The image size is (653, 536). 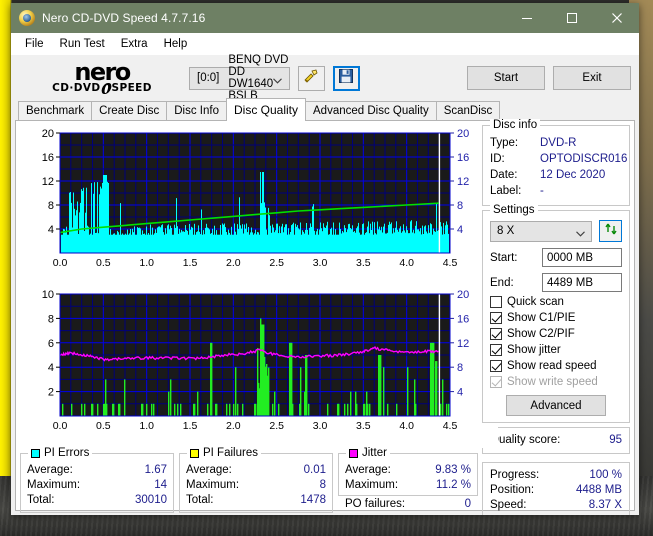 I want to click on position-key: Position:, so click(x=512, y=490).